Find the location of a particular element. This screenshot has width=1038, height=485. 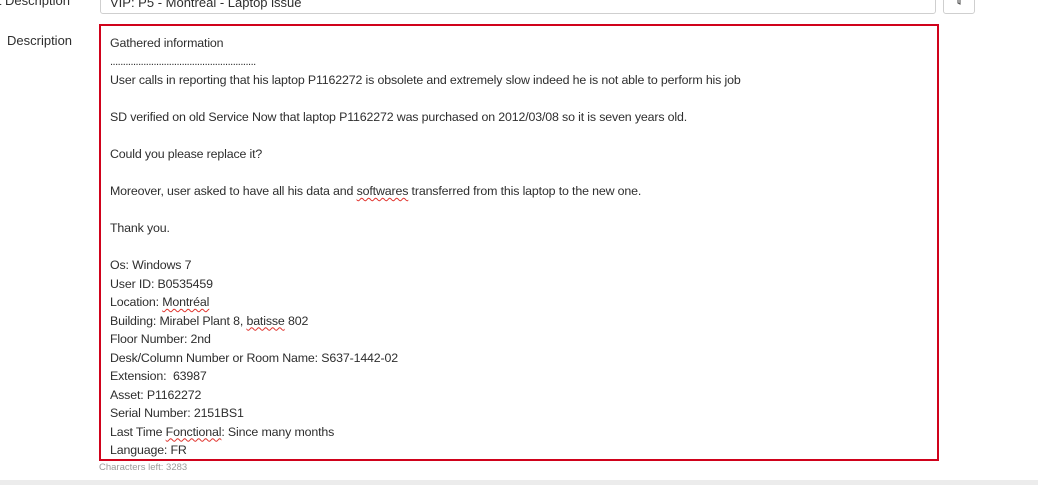

desc-line: Could you please replace it? is located at coordinates (186, 154).